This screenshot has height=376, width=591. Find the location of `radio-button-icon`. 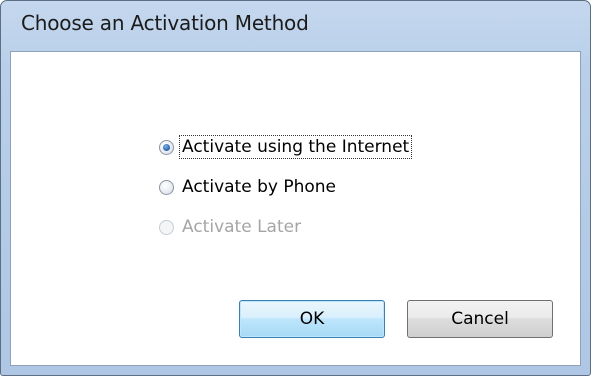

radio-button-icon is located at coordinates (166, 187).